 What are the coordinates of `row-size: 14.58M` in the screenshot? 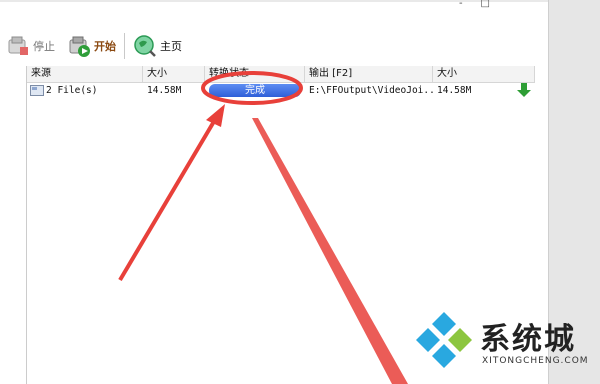 It's located at (164, 90).